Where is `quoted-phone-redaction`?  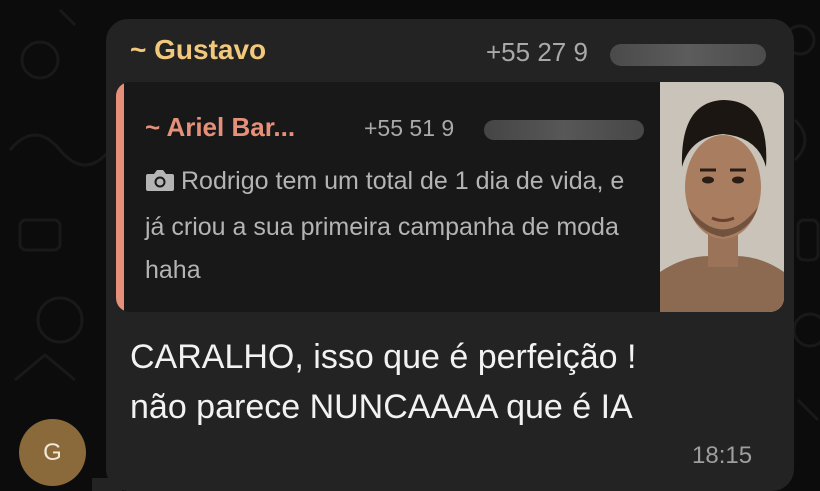
quoted-phone-redaction is located at coordinates (564, 130).